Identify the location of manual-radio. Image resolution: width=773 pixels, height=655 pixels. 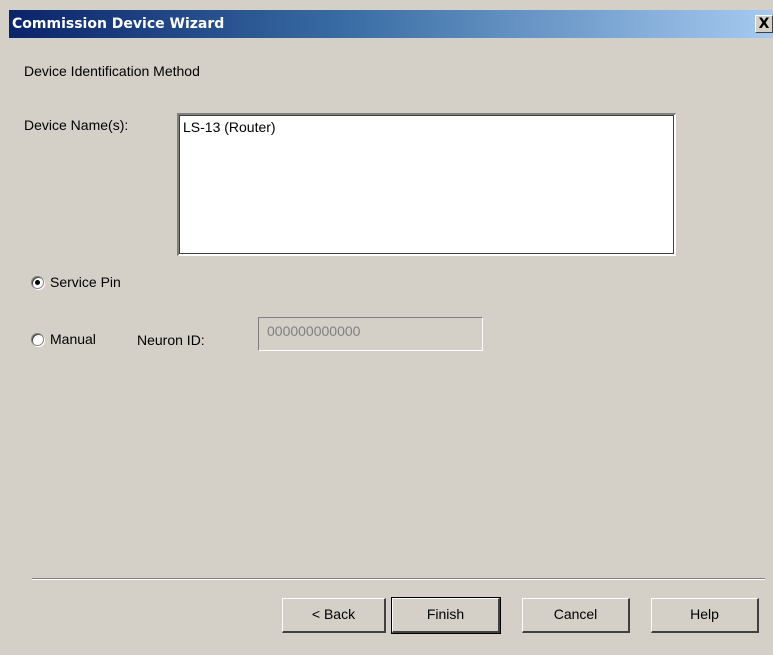
(37, 339).